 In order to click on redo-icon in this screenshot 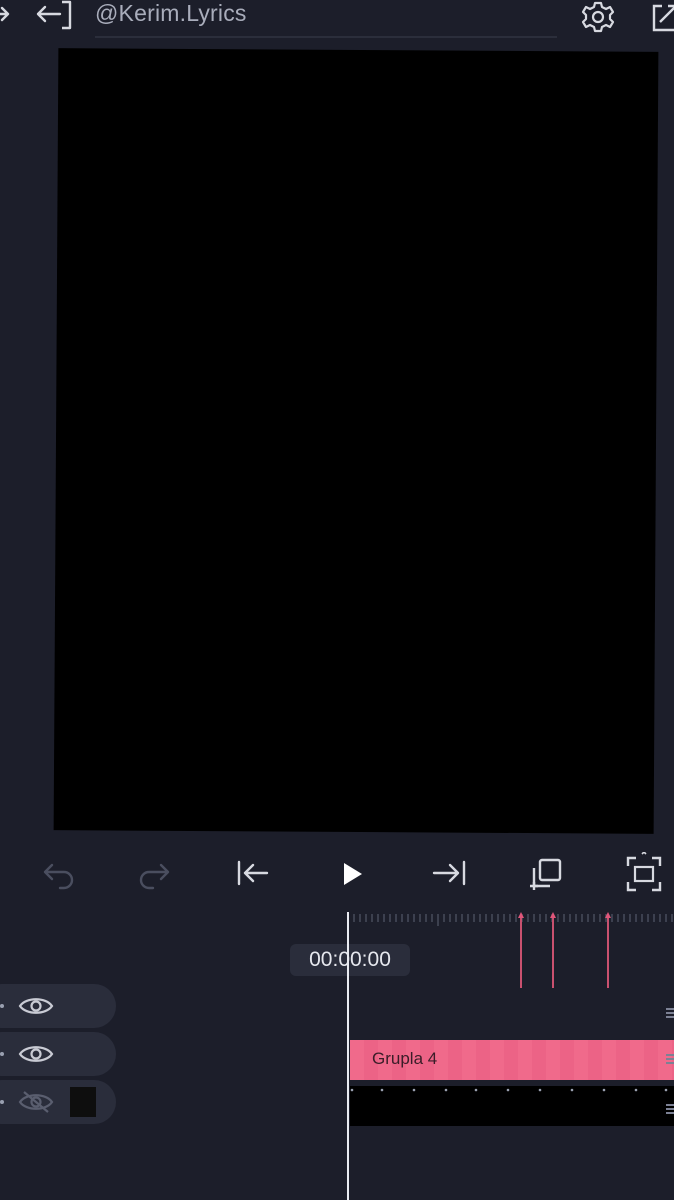, I will do `click(155, 874)`.